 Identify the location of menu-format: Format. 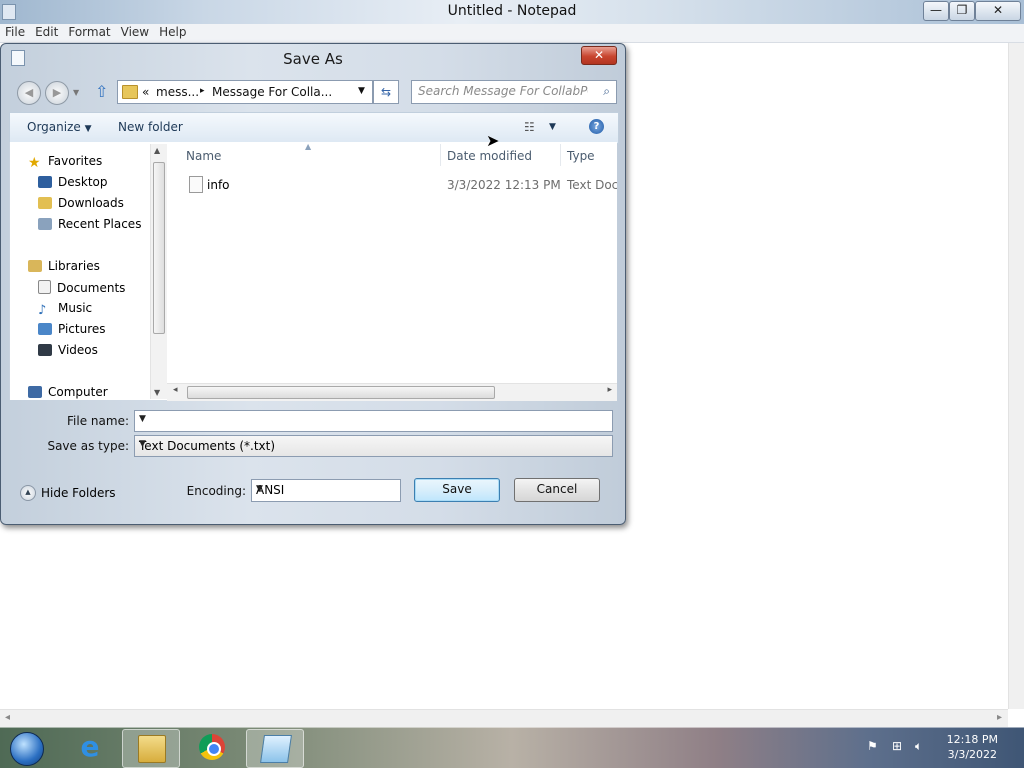
(89, 32).